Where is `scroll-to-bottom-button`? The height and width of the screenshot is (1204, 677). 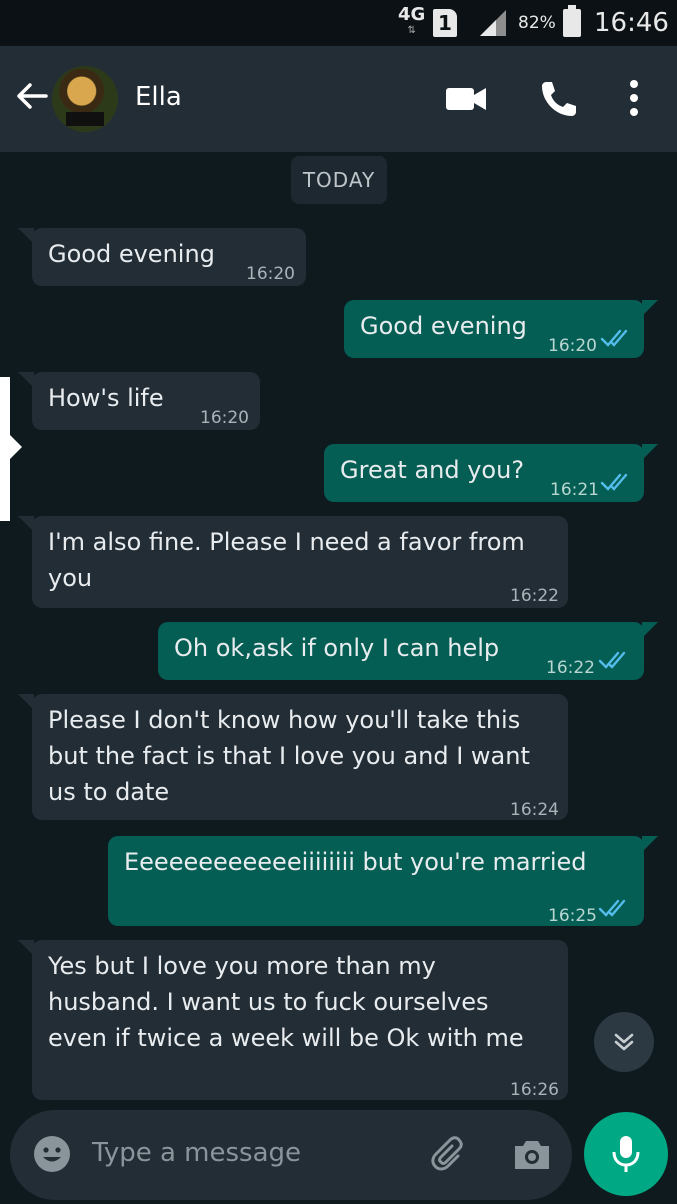
scroll-to-bottom-button is located at coordinates (624, 1042).